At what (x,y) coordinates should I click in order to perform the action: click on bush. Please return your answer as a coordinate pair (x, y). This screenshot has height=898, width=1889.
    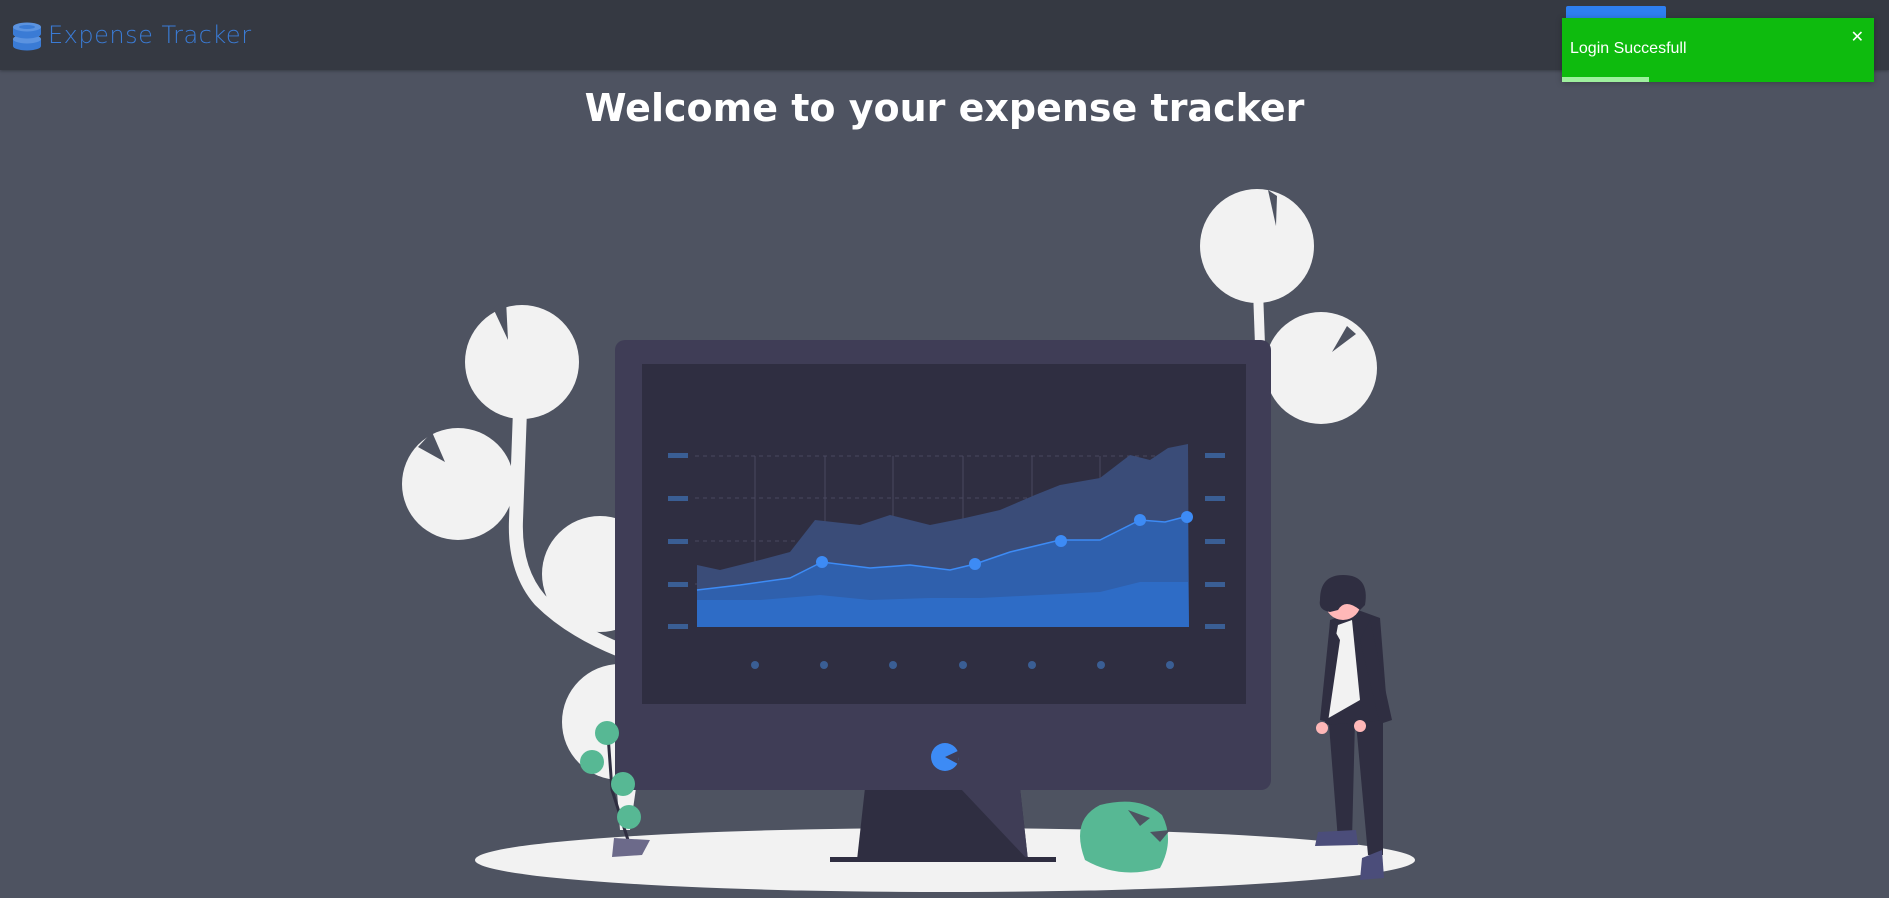
    Looking at the image, I should click on (1125, 837).